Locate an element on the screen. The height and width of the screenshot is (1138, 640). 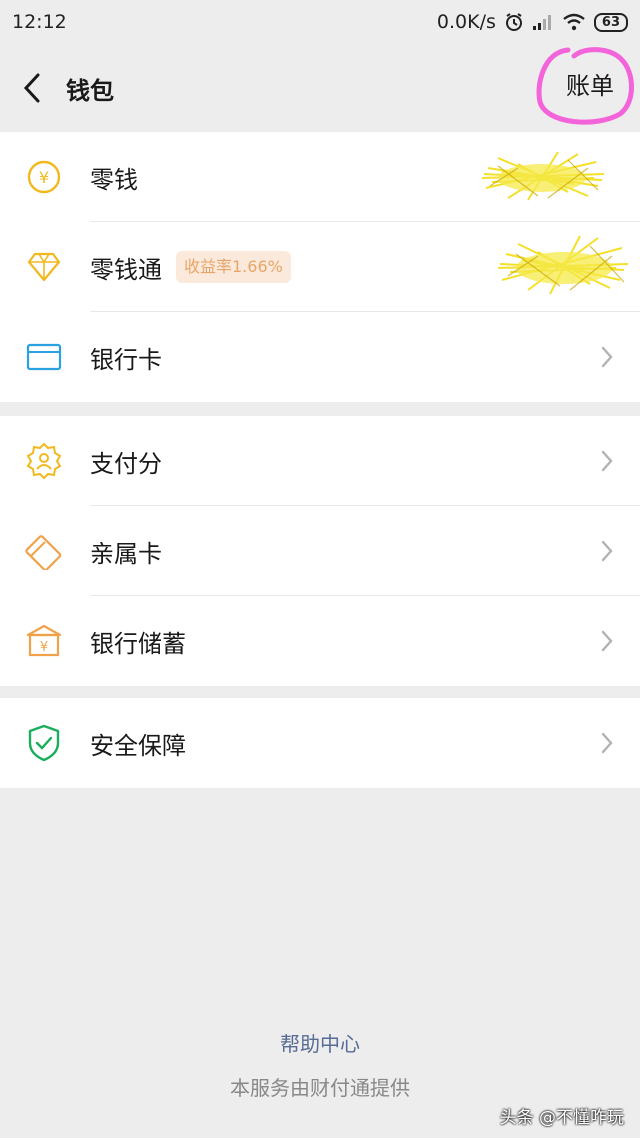
status-icons: 0.0K/s 63 is located at coordinates (532, 22).